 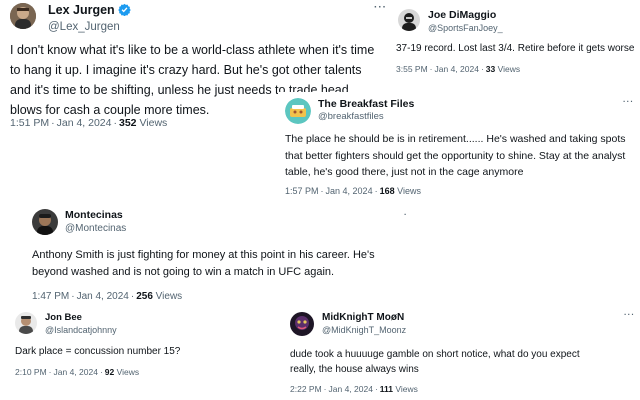 What do you see at coordinates (366, 104) in the screenshot?
I see `display-name: The Breakfast Files` at bounding box center [366, 104].